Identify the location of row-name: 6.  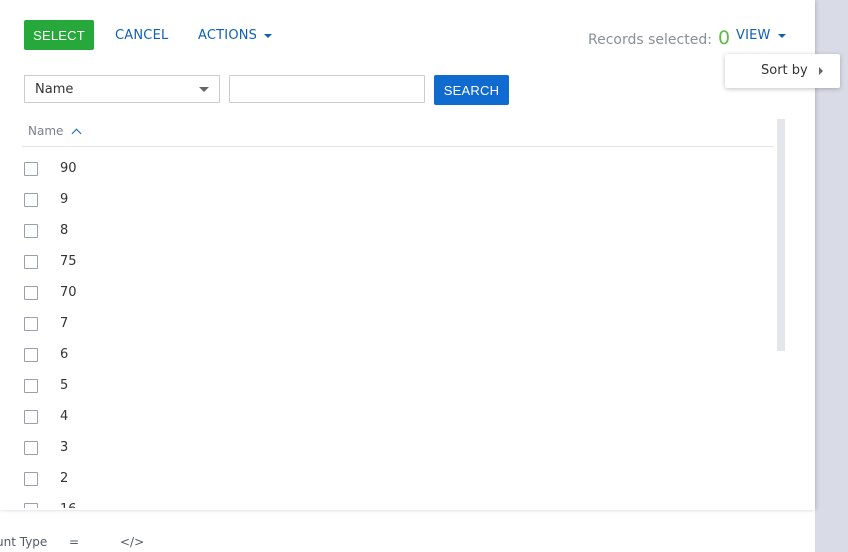
(64, 354).